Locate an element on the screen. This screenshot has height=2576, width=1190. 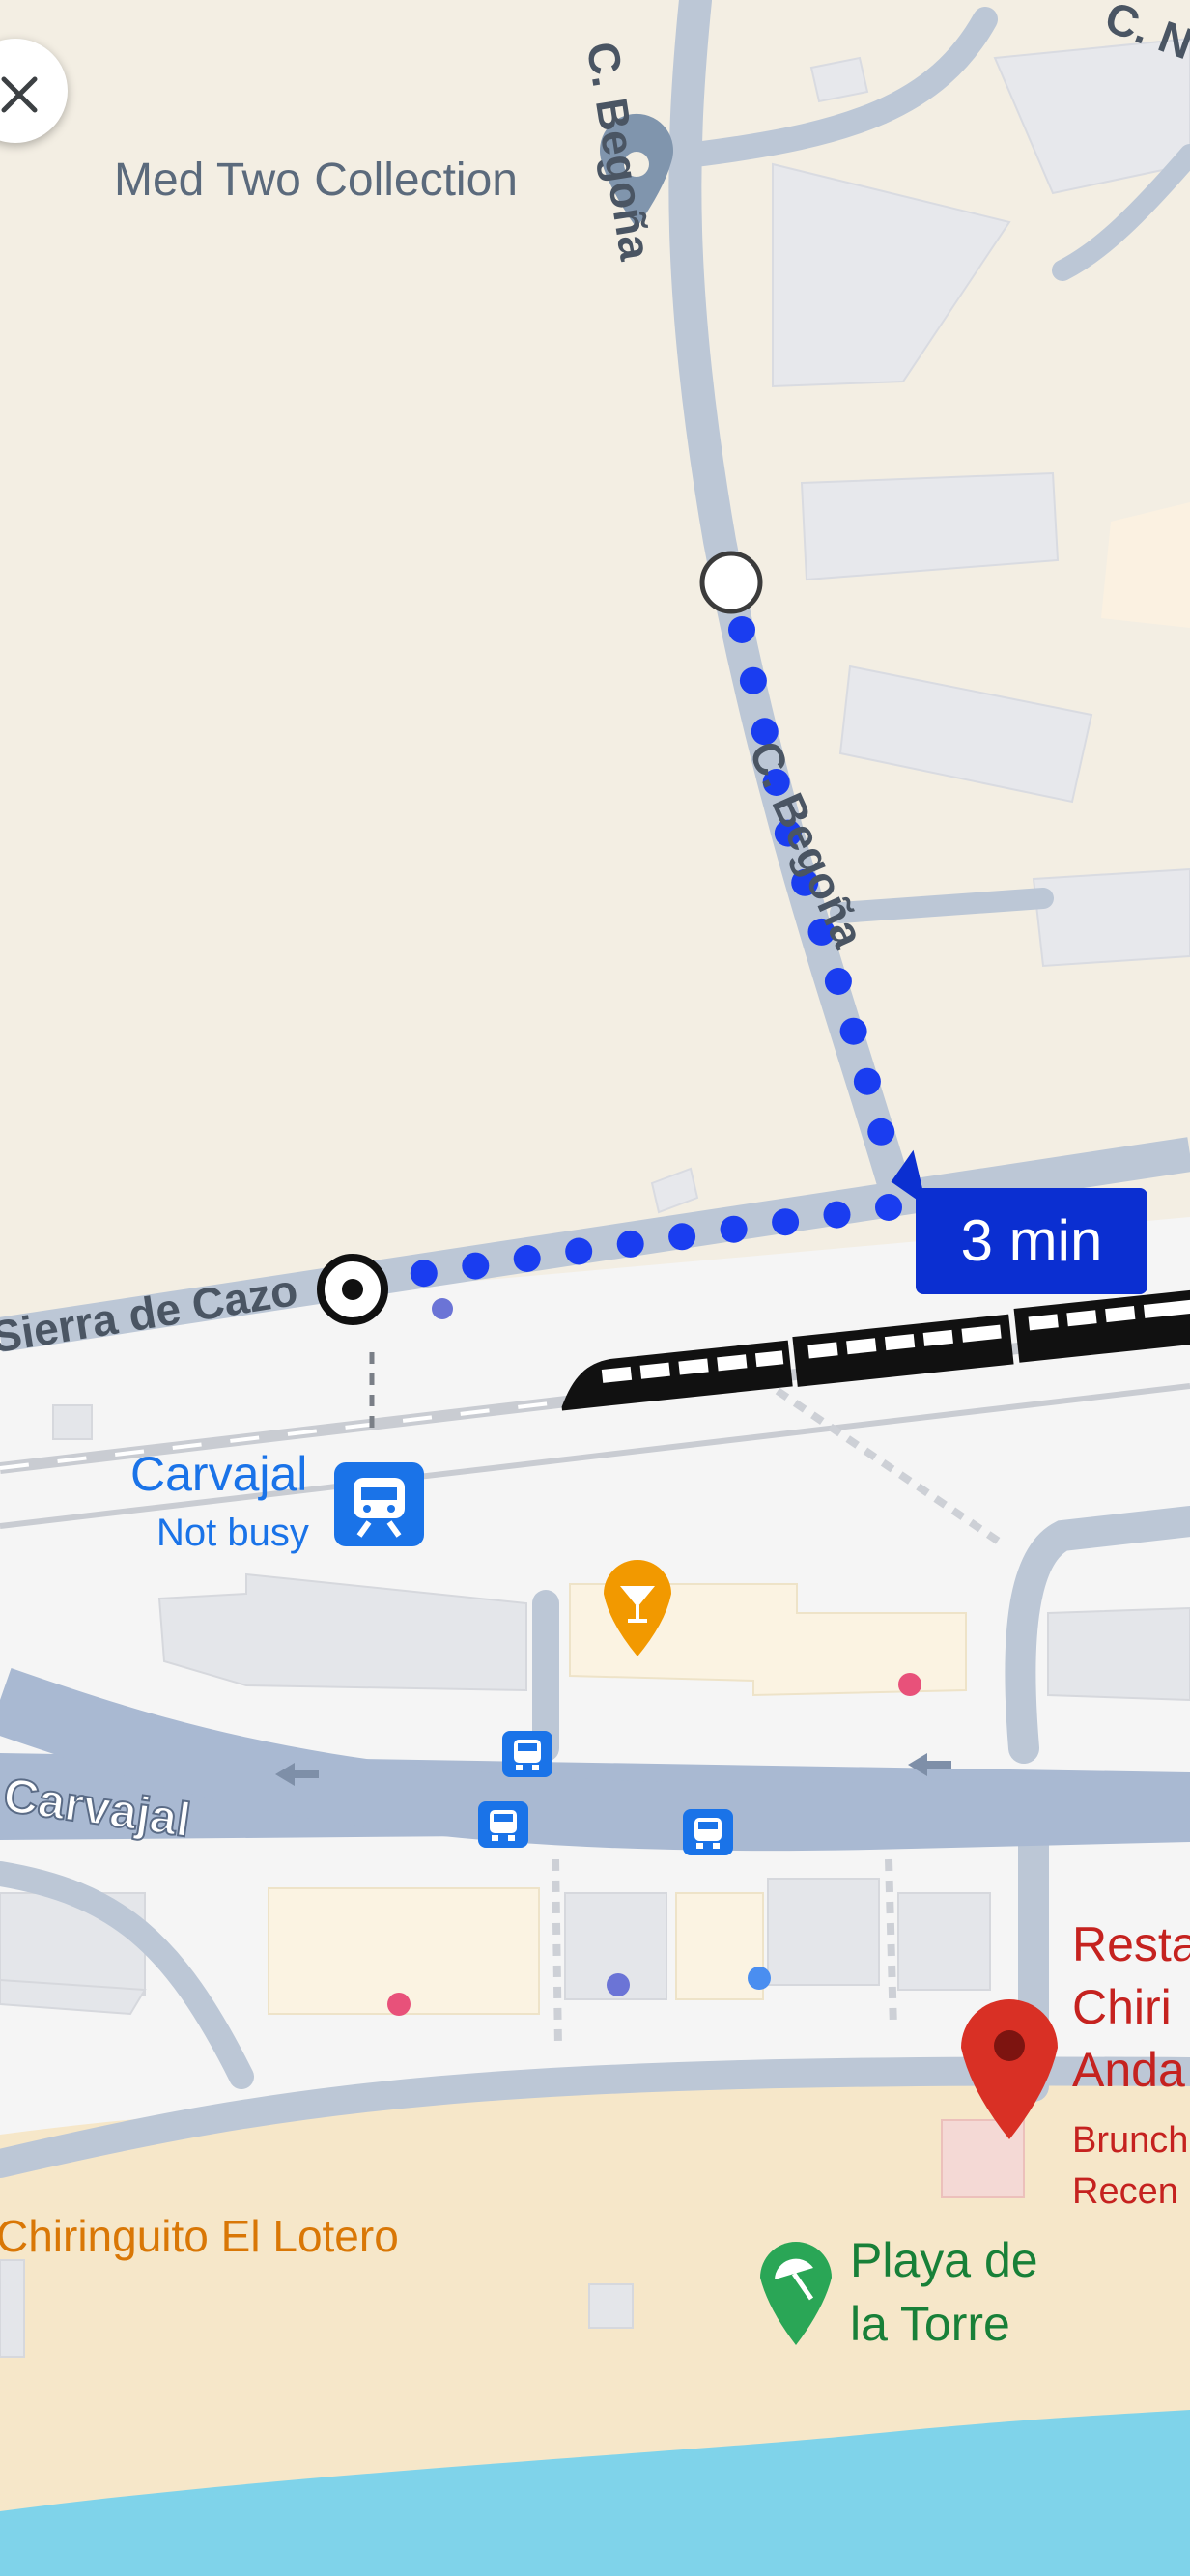
station-status: Not busy is located at coordinates (233, 1533).